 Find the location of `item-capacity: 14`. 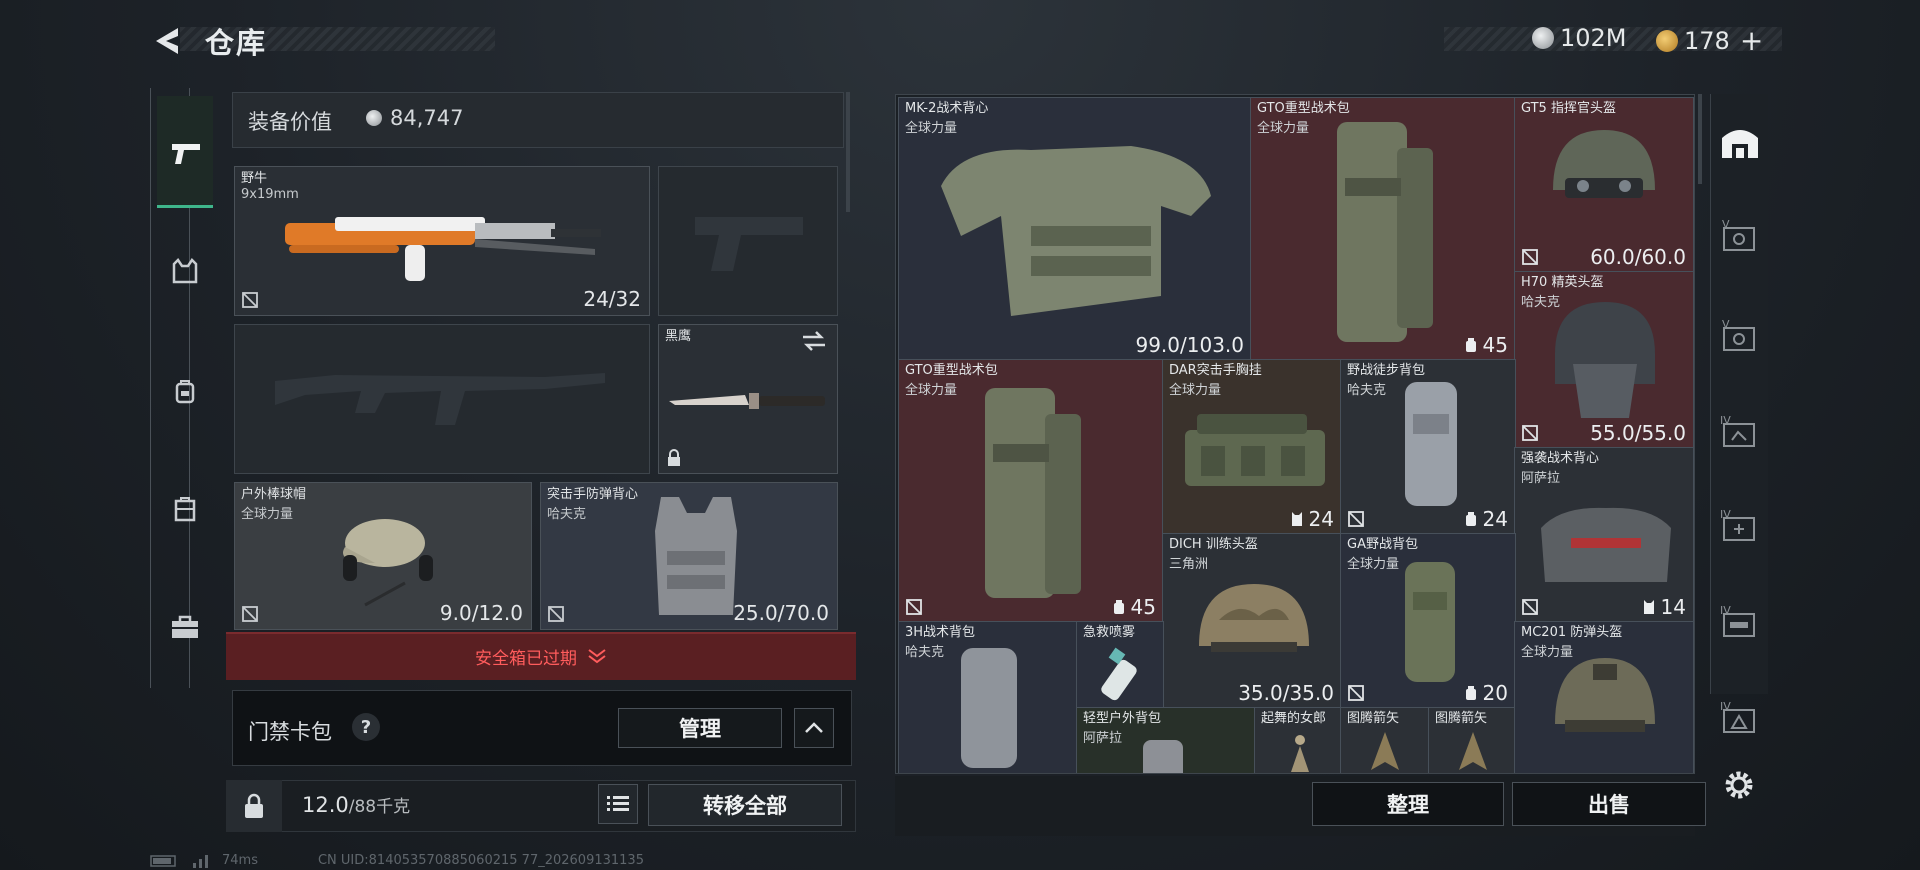

item-capacity: 14 is located at coordinates (1663, 607).